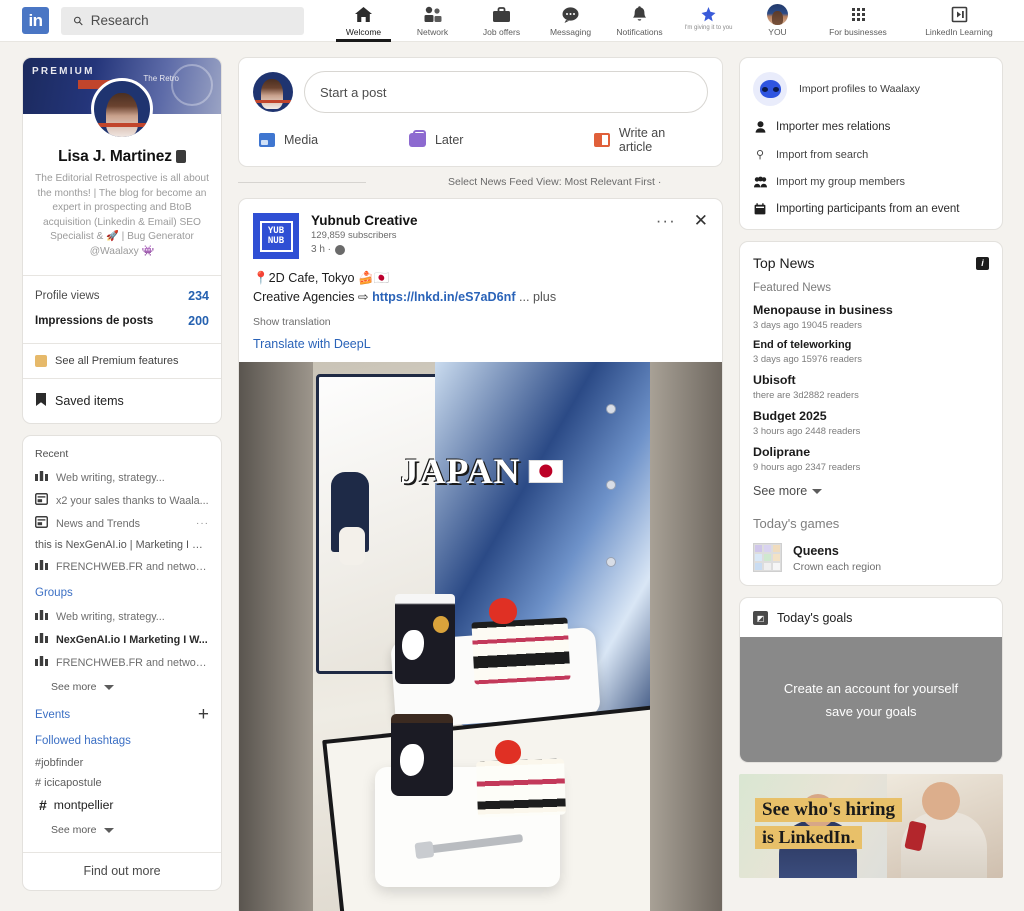  What do you see at coordinates (871, 557) in the screenshot?
I see `game-queens: Queens Crown each region` at bounding box center [871, 557].